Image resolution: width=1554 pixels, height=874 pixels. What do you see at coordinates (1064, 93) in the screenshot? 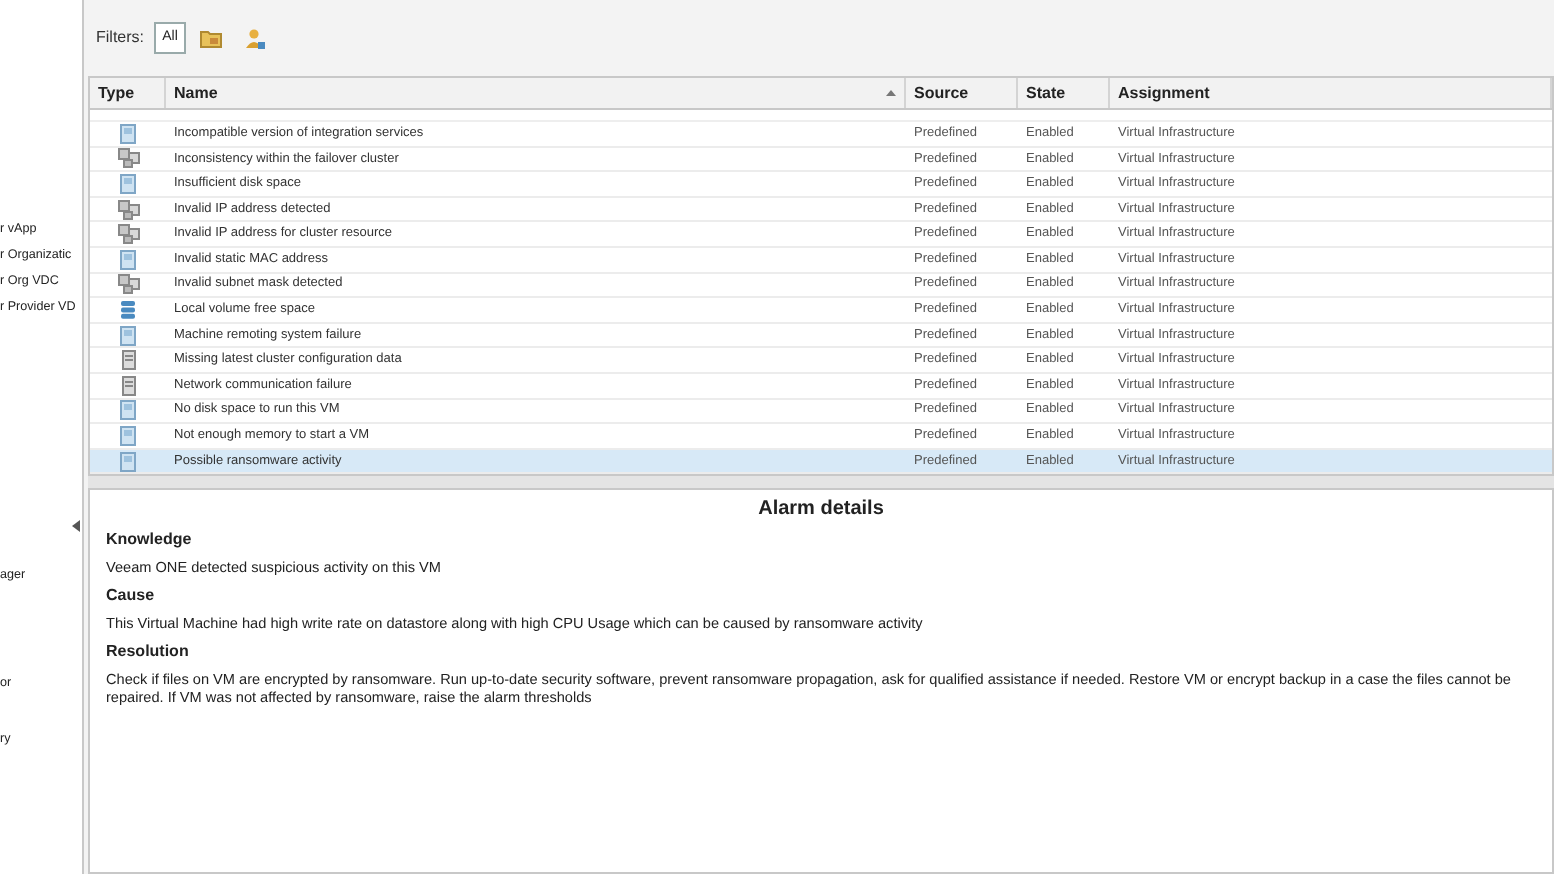
I see `column-header: State` at bounding box center [1064, 93].